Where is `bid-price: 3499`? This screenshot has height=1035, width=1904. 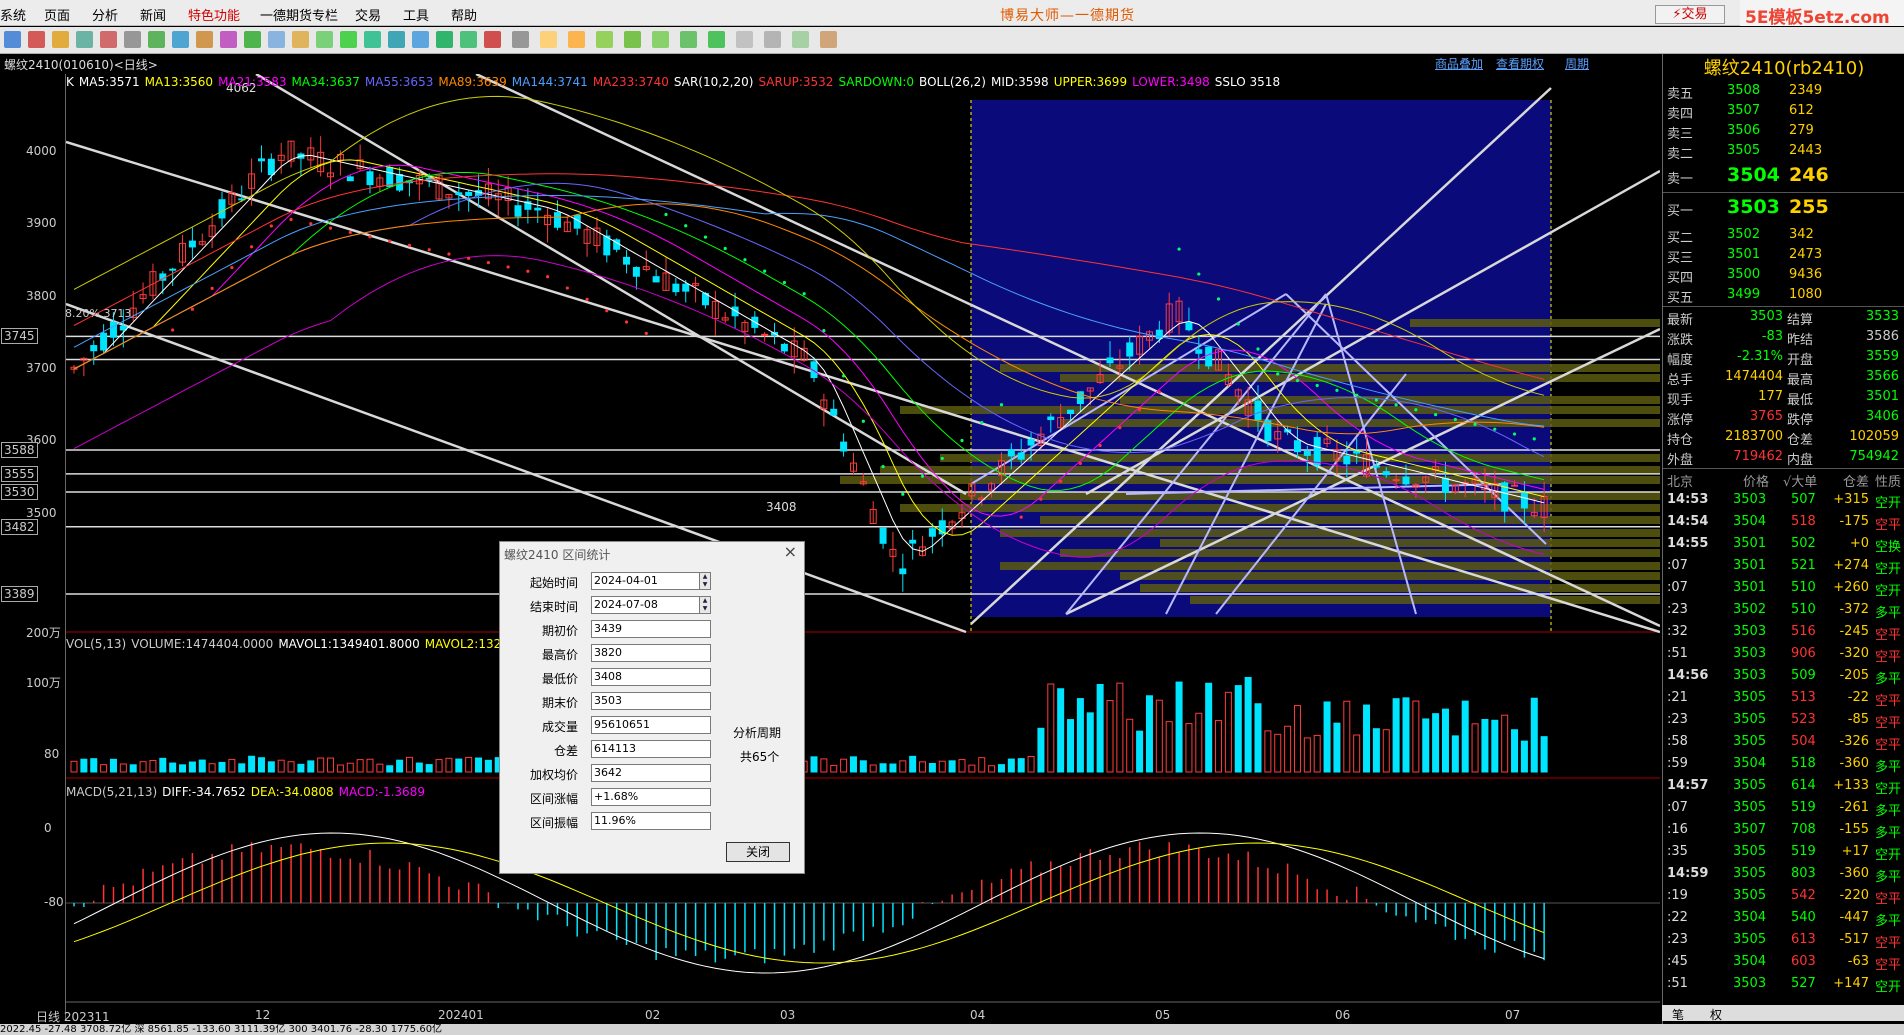 bid-price: 3499 is located at coordinates (1744, 294).